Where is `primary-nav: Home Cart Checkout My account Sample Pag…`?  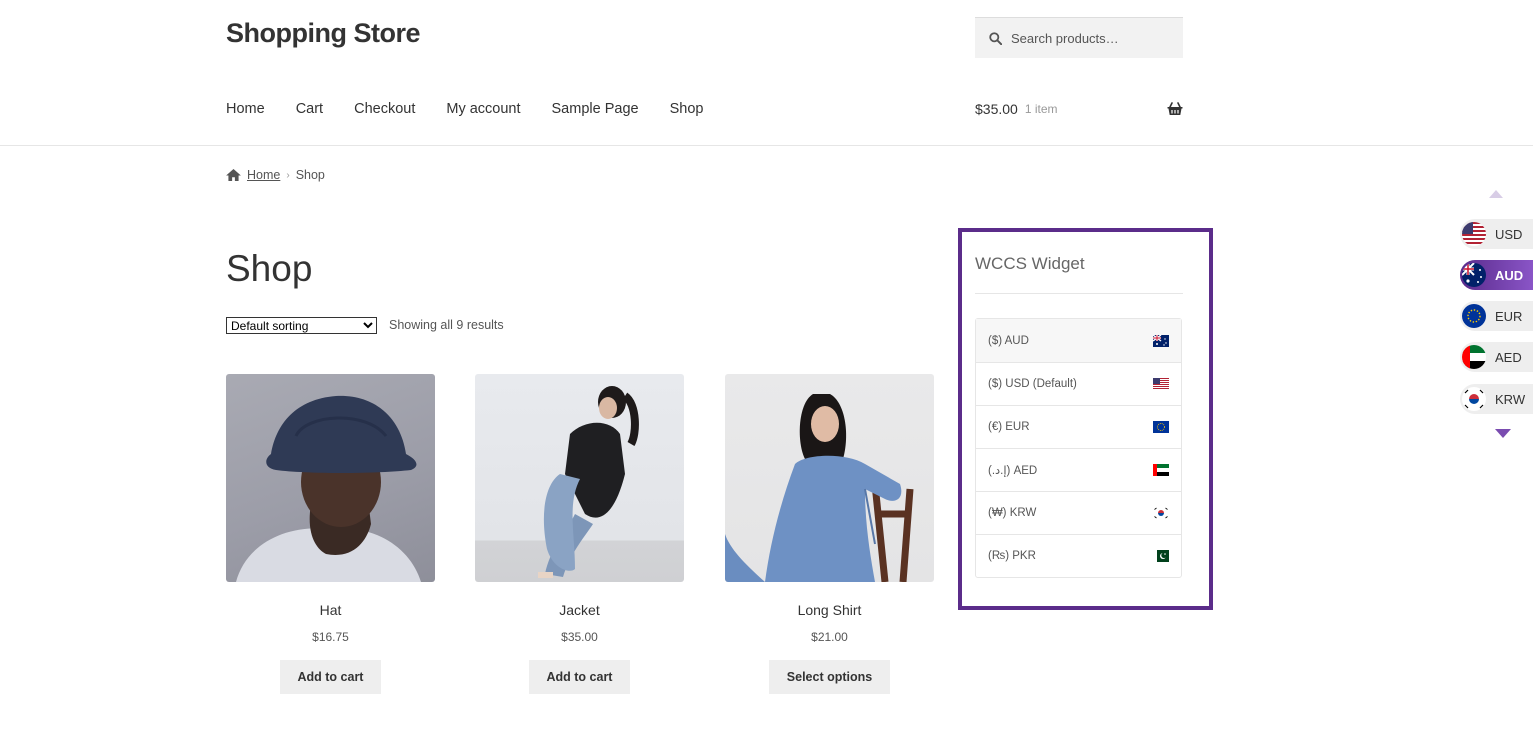 primary-nav: Home Cart Checkout My account Sample Pag… is located at coordinates (464, 109).